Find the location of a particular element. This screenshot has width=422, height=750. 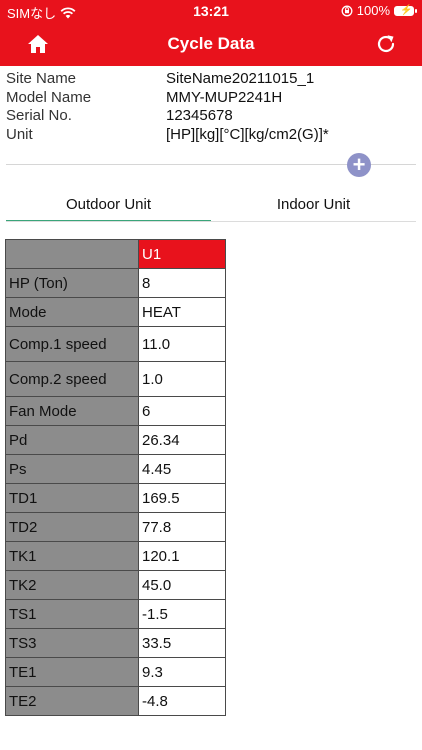

row-label: Comp.1 speed is located at coordinates (72, 344).